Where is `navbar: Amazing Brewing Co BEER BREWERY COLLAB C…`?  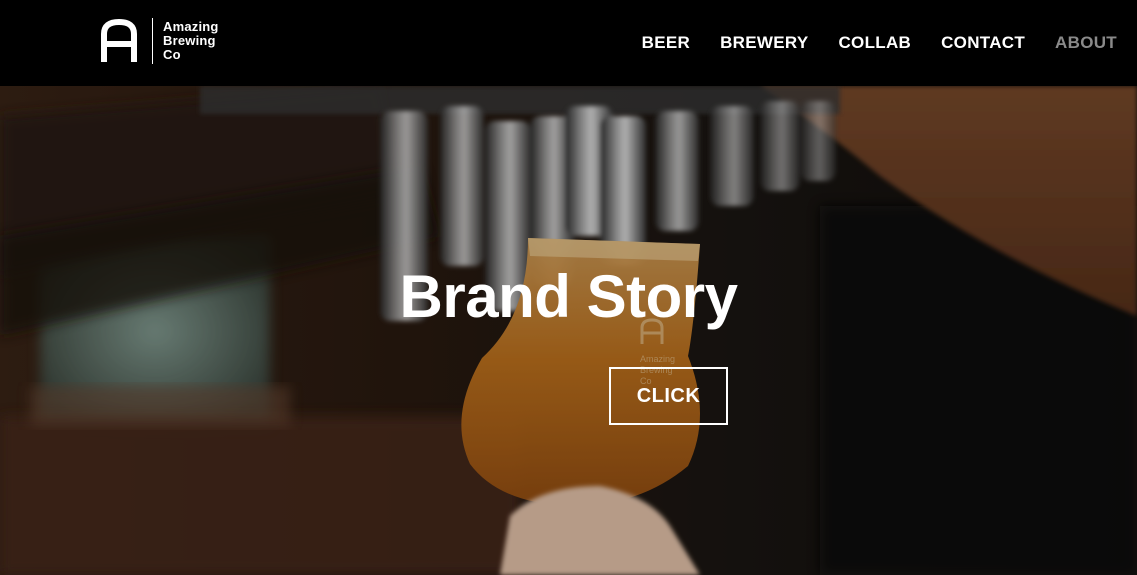
navbar: Amazing Brewing Co BEER BREWERY COLLAB C… is located at coordinates (568, 43).